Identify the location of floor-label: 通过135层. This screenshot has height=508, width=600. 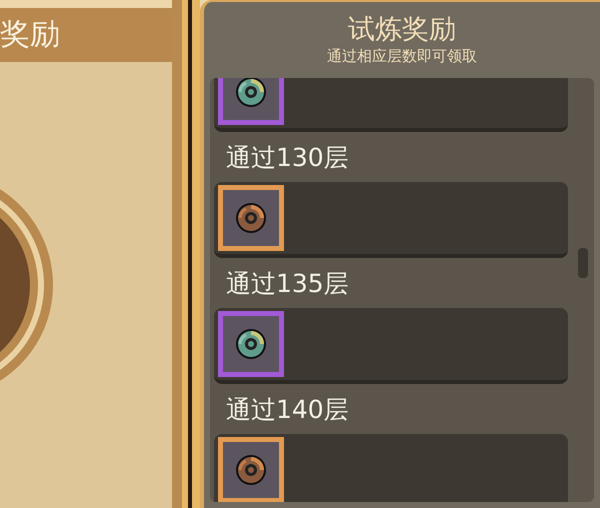
(287, 283).